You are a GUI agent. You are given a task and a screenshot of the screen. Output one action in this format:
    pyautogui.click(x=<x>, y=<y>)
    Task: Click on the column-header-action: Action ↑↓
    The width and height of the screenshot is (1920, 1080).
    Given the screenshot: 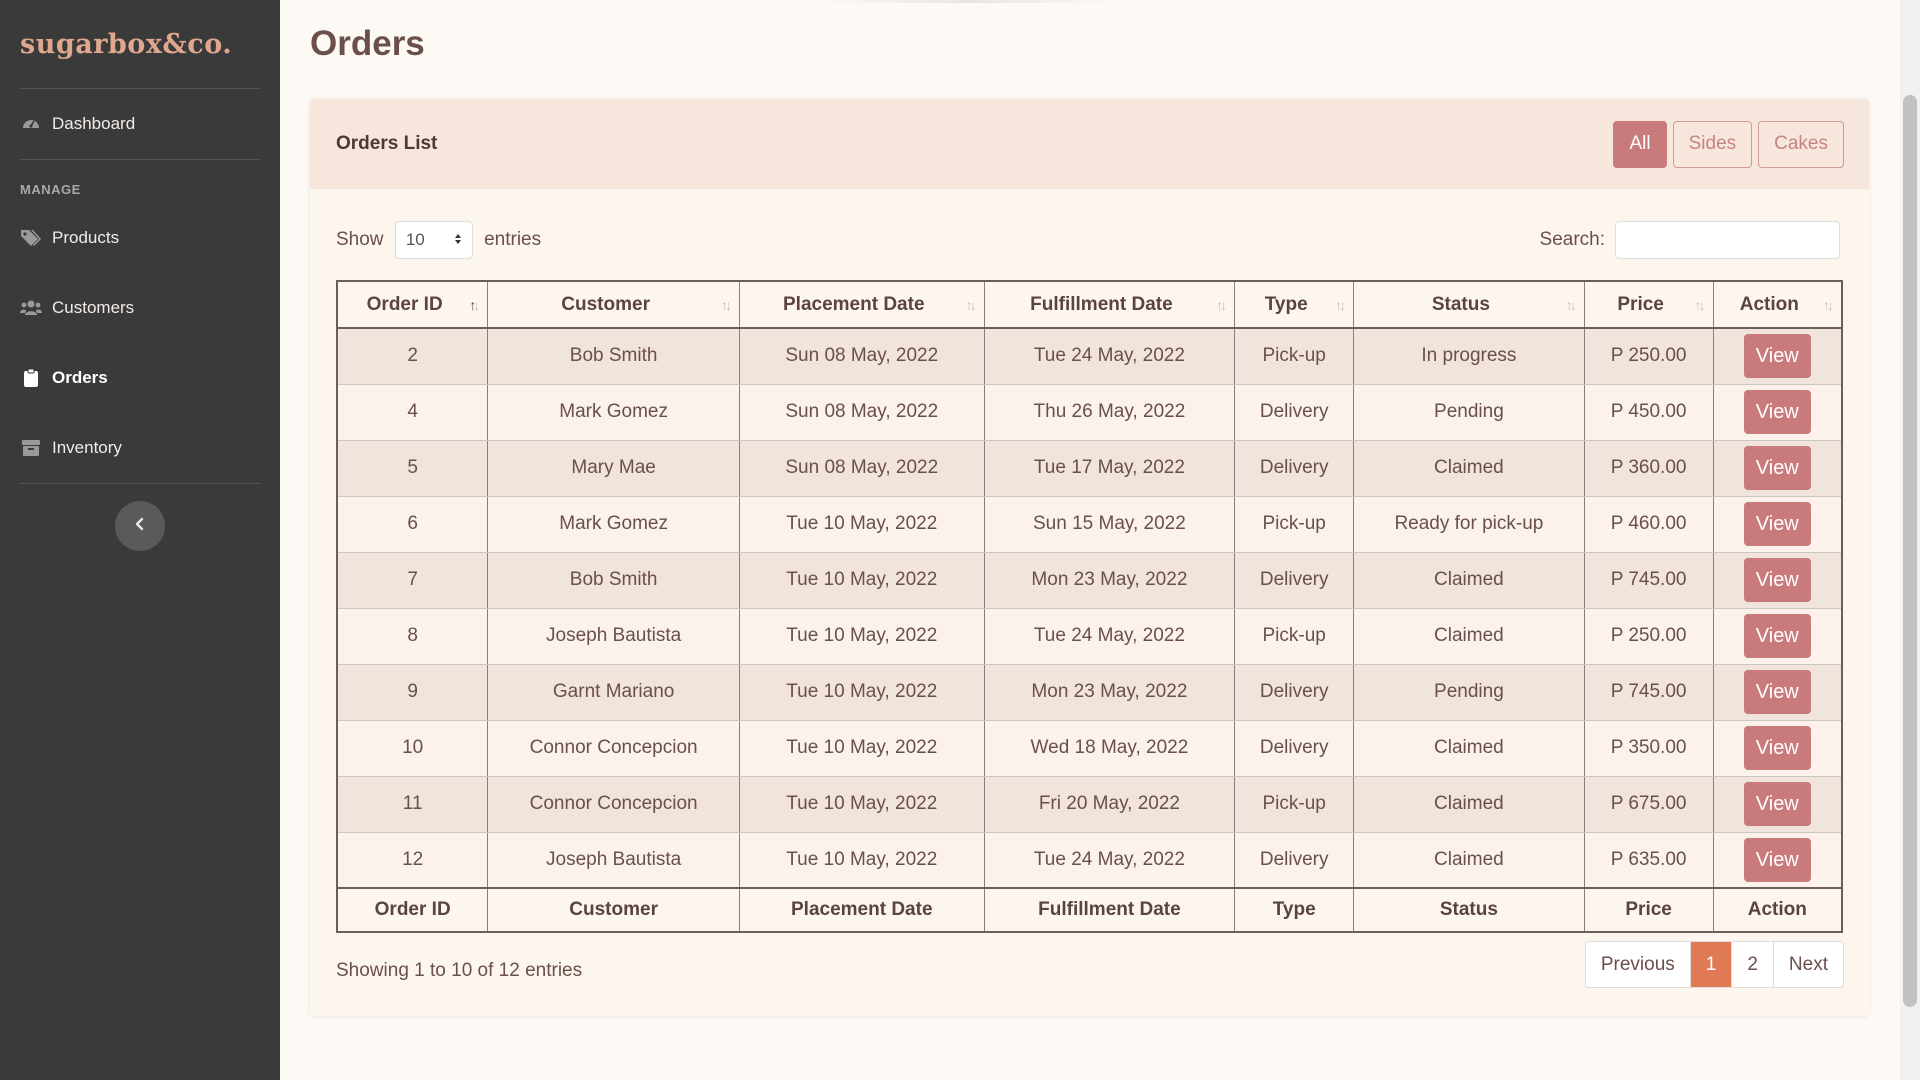 What is the action you would take?
    pyautogui.click(x=1777, y=304)
    